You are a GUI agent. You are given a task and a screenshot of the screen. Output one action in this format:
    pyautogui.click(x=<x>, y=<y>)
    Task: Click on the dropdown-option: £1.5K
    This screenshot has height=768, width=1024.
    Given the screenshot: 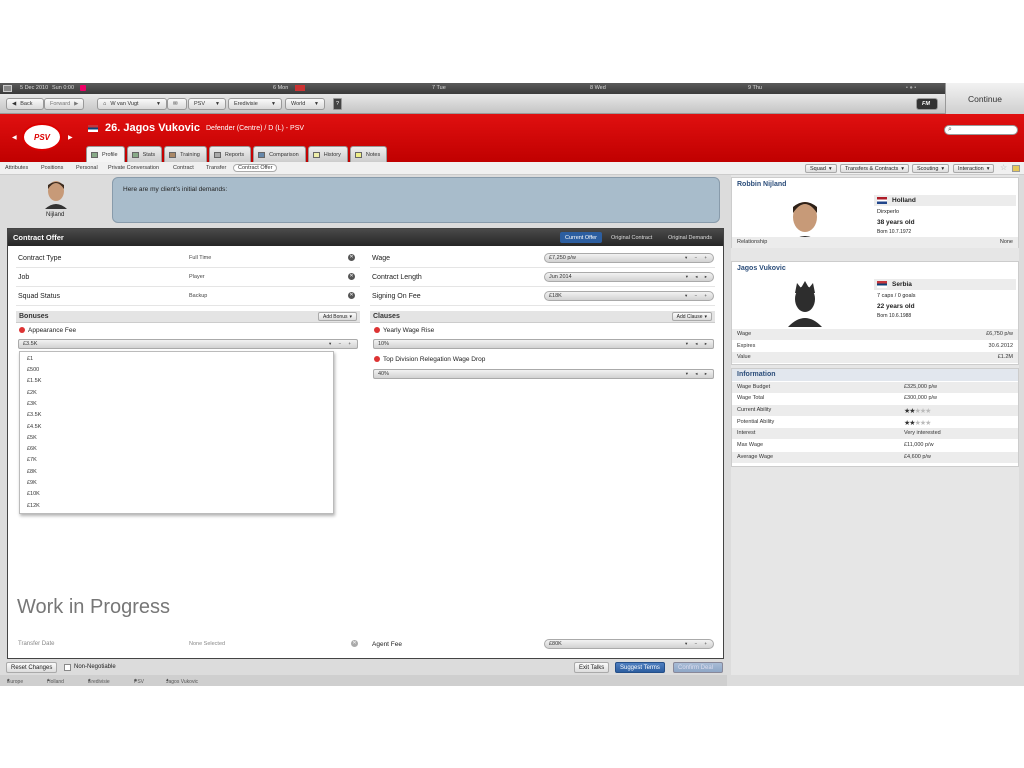 What is the action you would take?
    pyautogui.click(x=34, y=381)
    